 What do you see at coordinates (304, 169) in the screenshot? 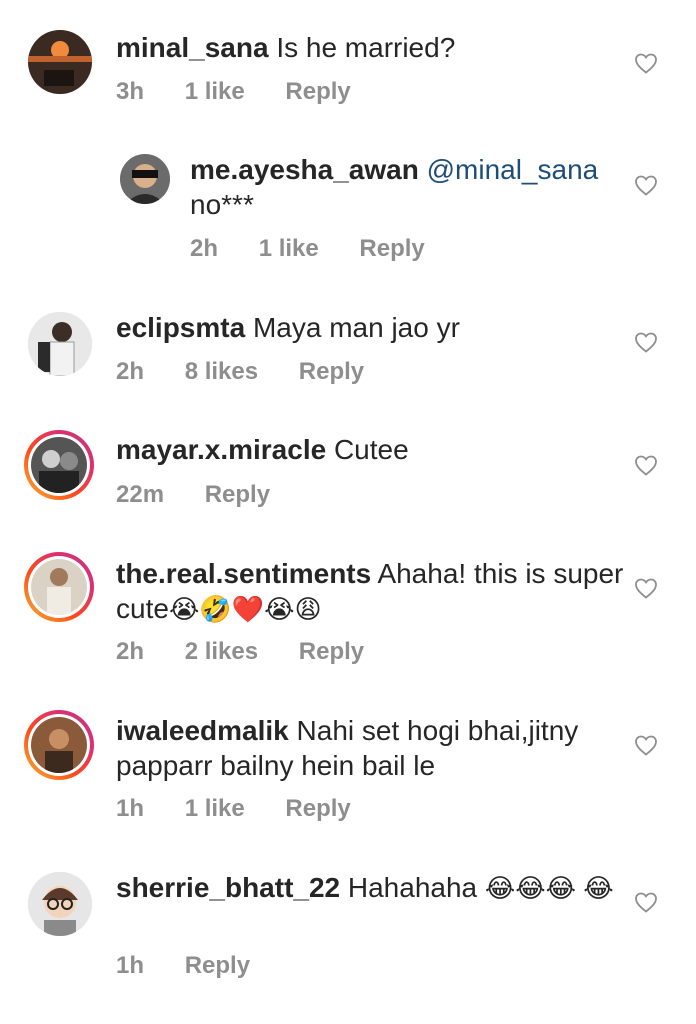
I see `comment-username: me.ayesha_awan` at bounding box center [304, 169].